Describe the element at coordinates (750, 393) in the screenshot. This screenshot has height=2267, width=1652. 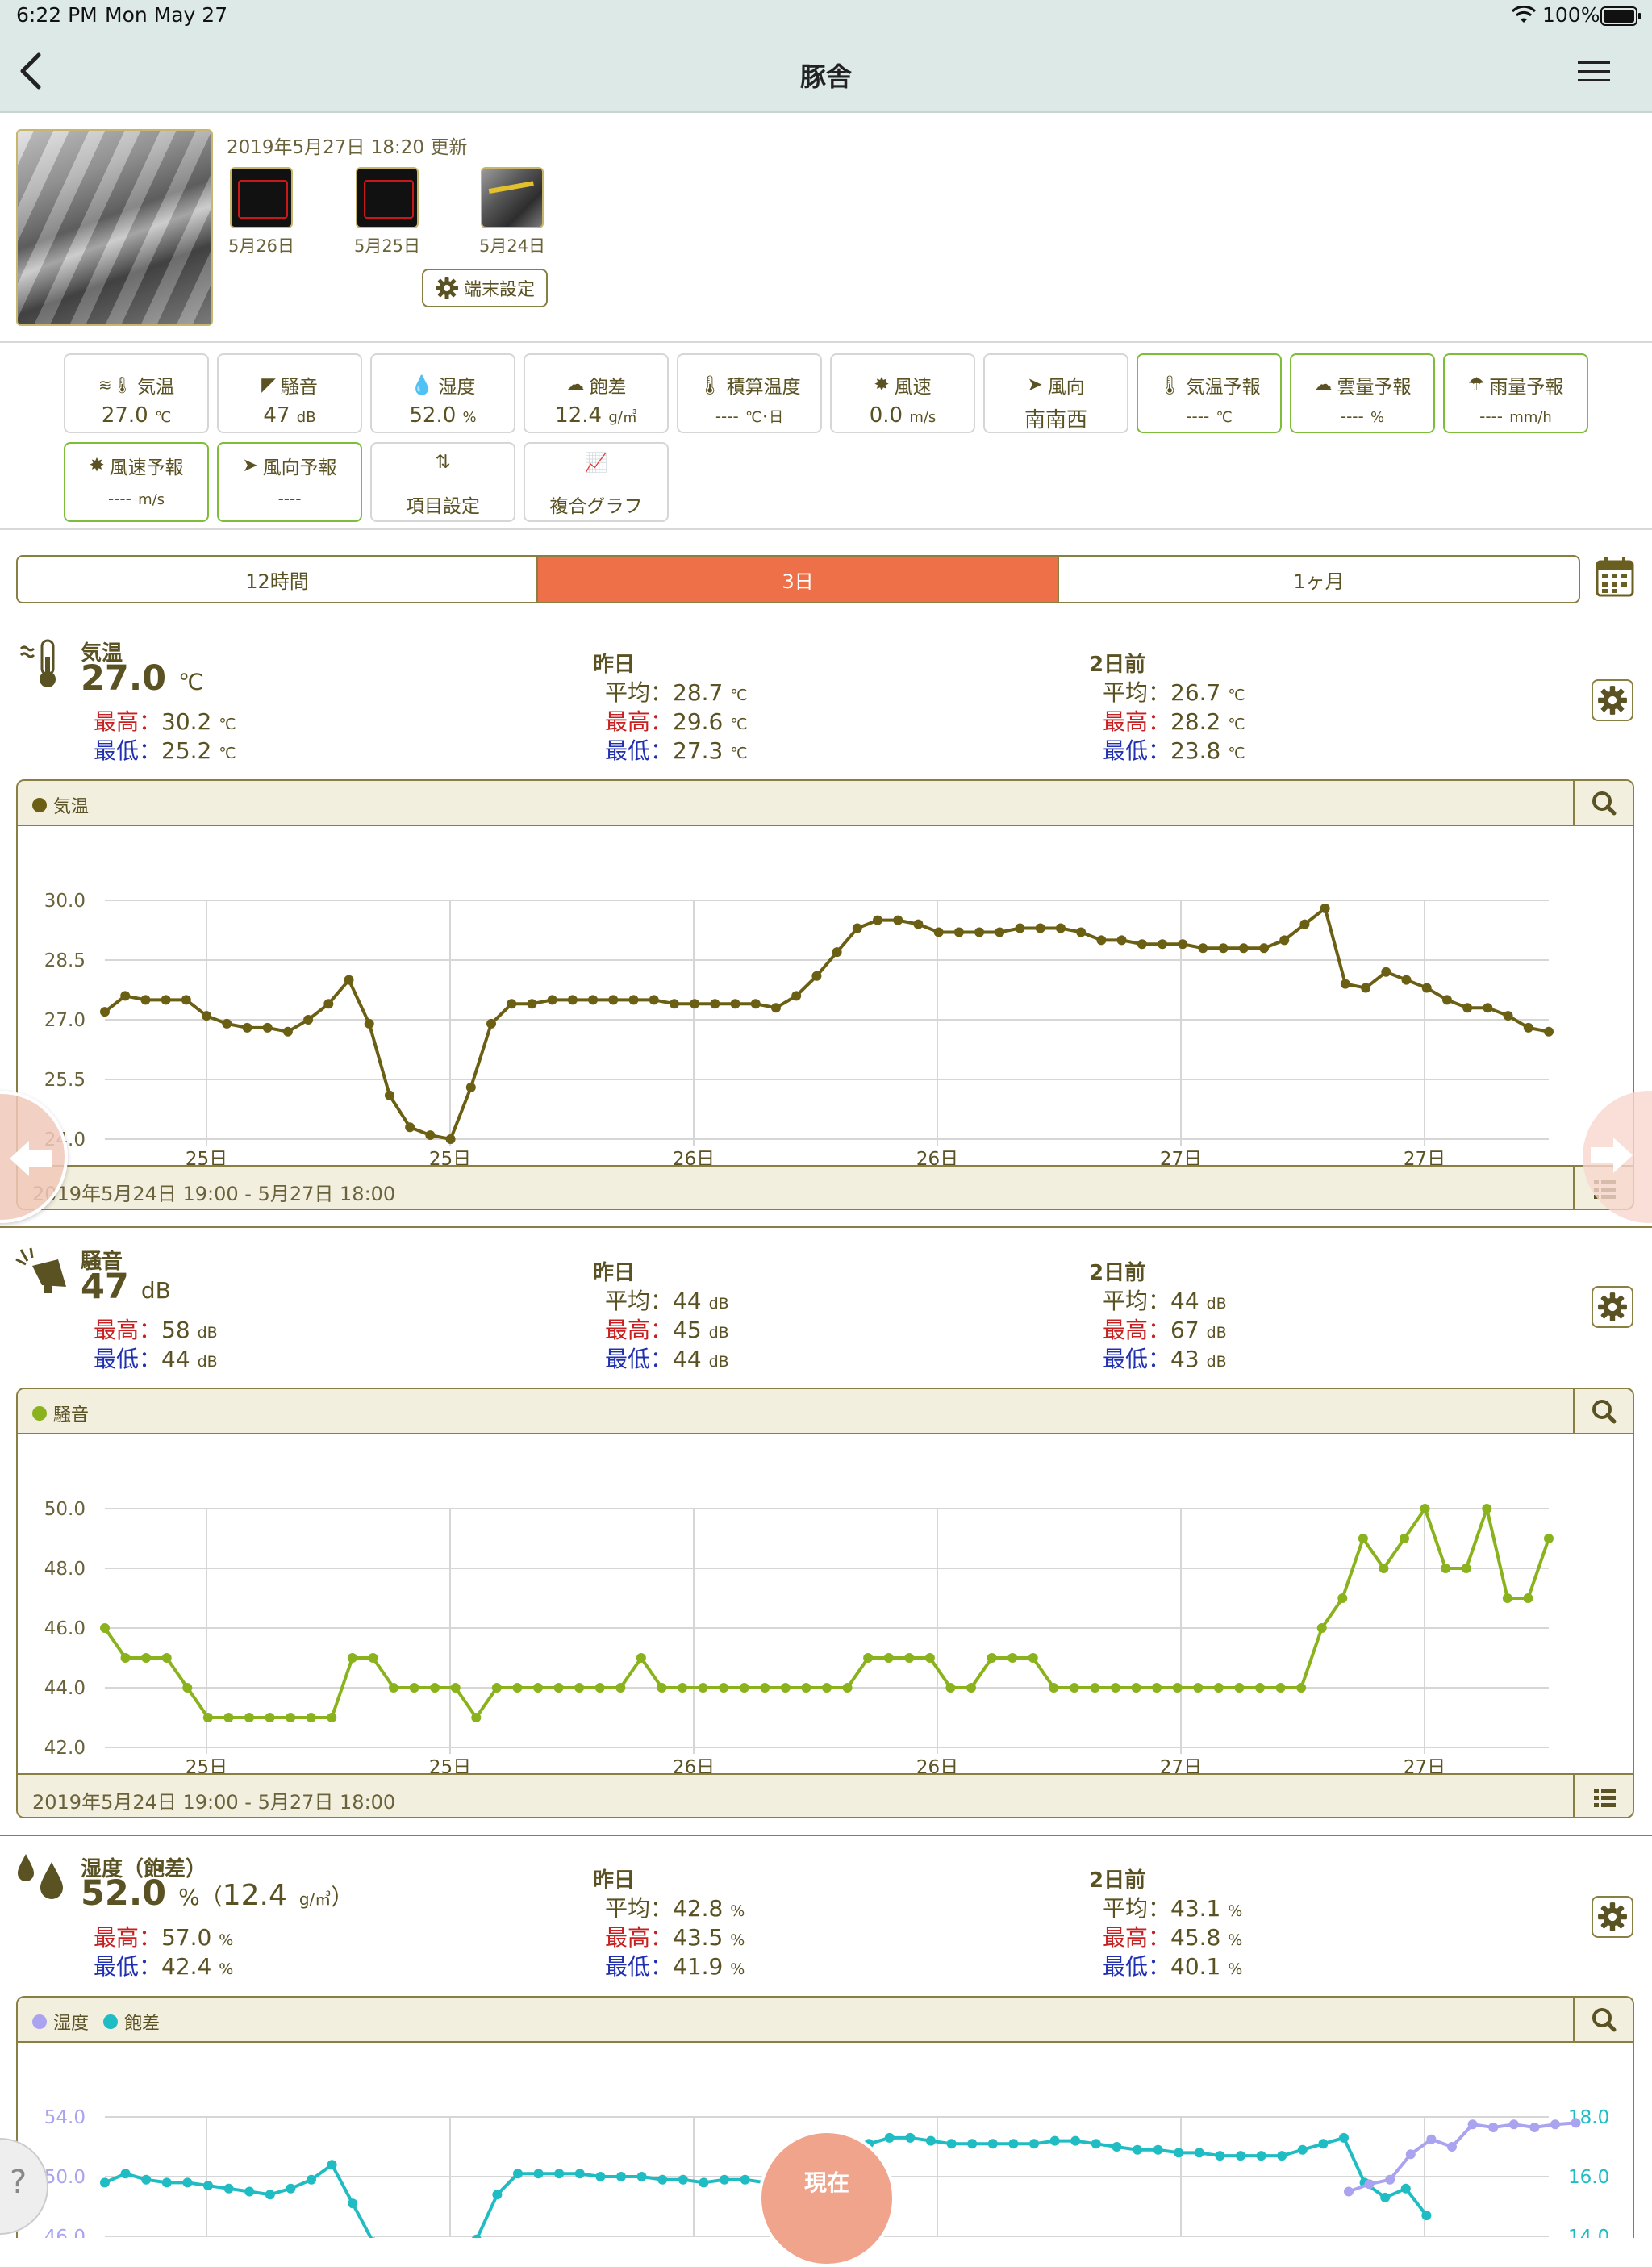
I see `tile-accumulated-temp: 🌡 積算温度 ---- ℃･日` at that location.